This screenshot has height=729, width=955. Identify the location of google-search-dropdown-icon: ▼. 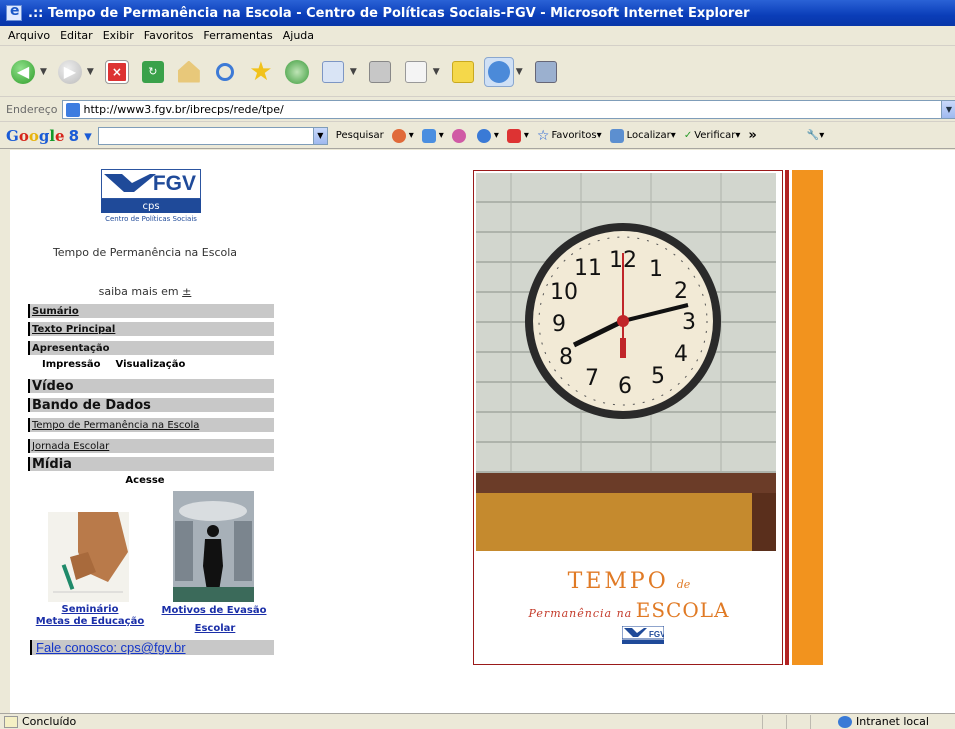
(319, 135).